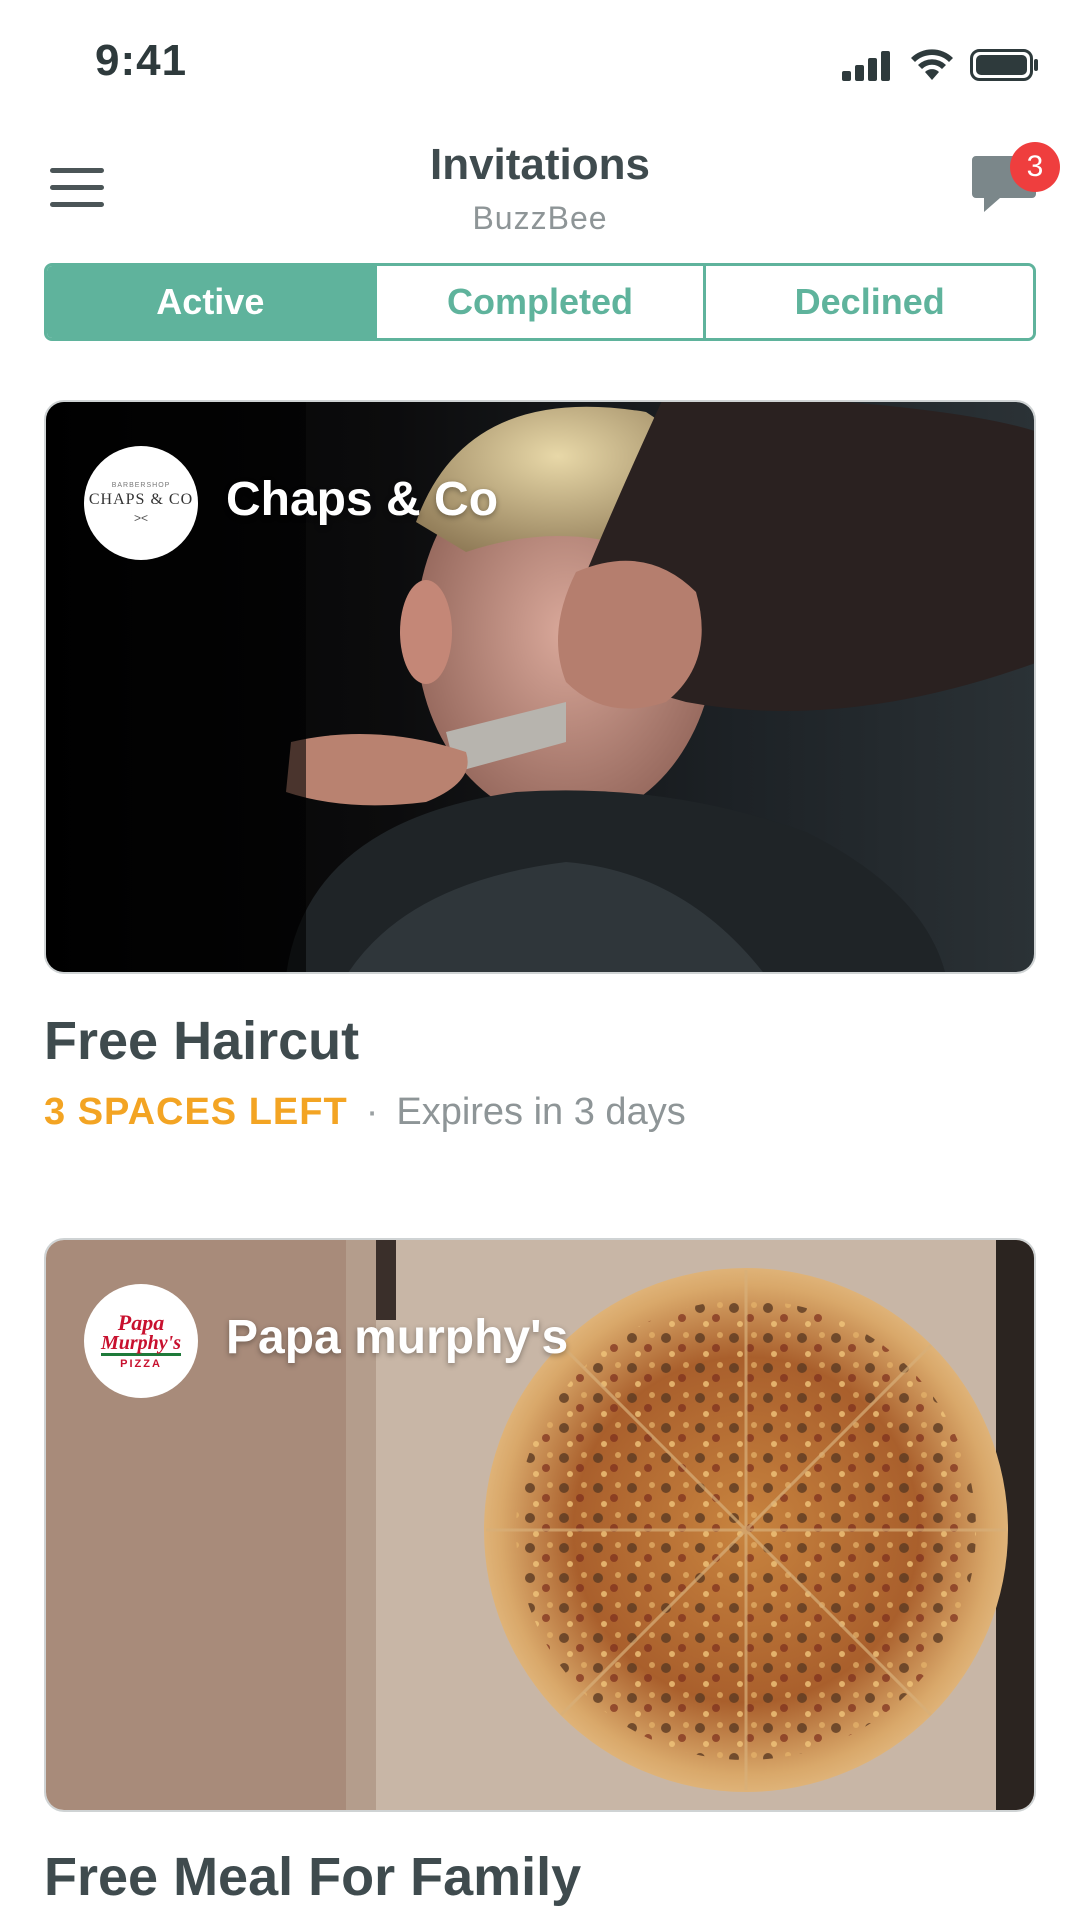 The image size is (1080, 1920). What do you see at coordinates (932, 64) in the screenshot?
I see `wifi-icon` at bounding box center [932, 64].